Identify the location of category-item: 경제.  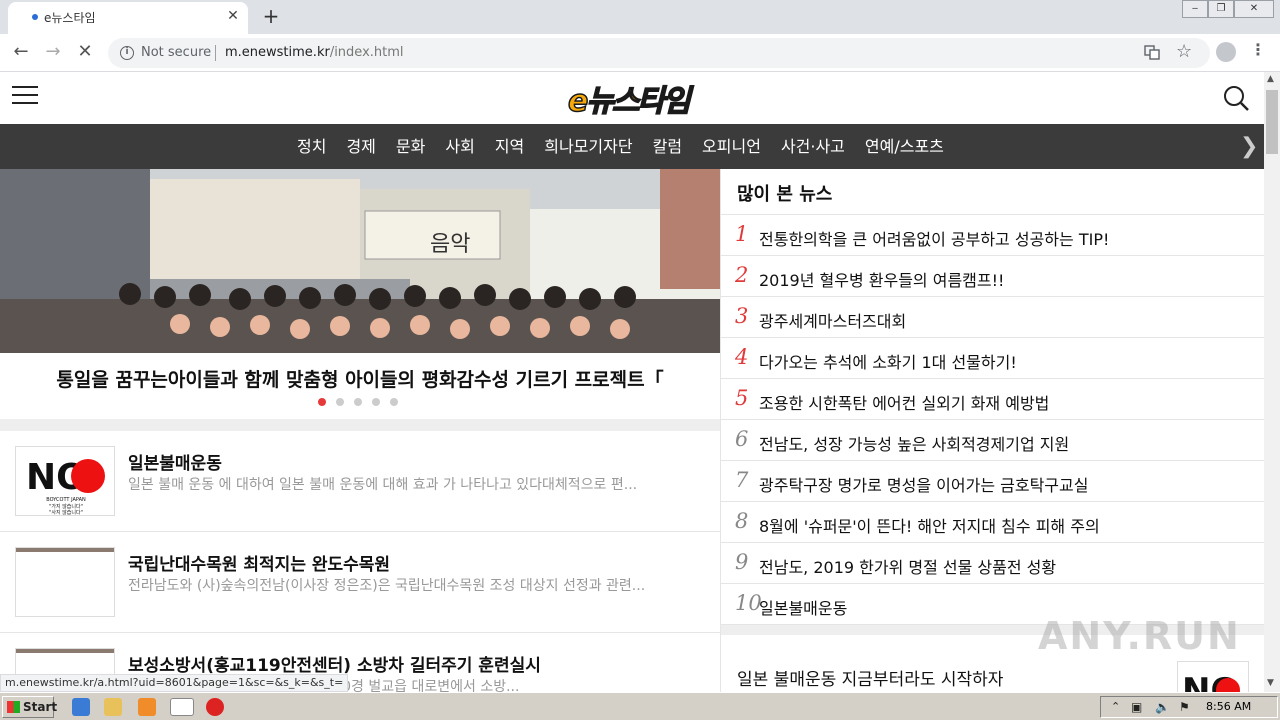
(360, 146).